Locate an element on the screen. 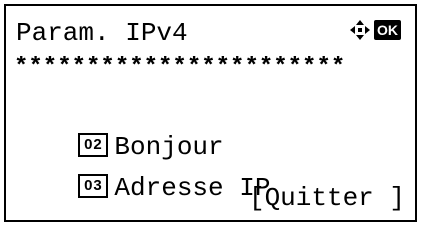 The width and height of the screenshot is (423, 240). nav-indicator: OK is located at coordinates (375, 30).